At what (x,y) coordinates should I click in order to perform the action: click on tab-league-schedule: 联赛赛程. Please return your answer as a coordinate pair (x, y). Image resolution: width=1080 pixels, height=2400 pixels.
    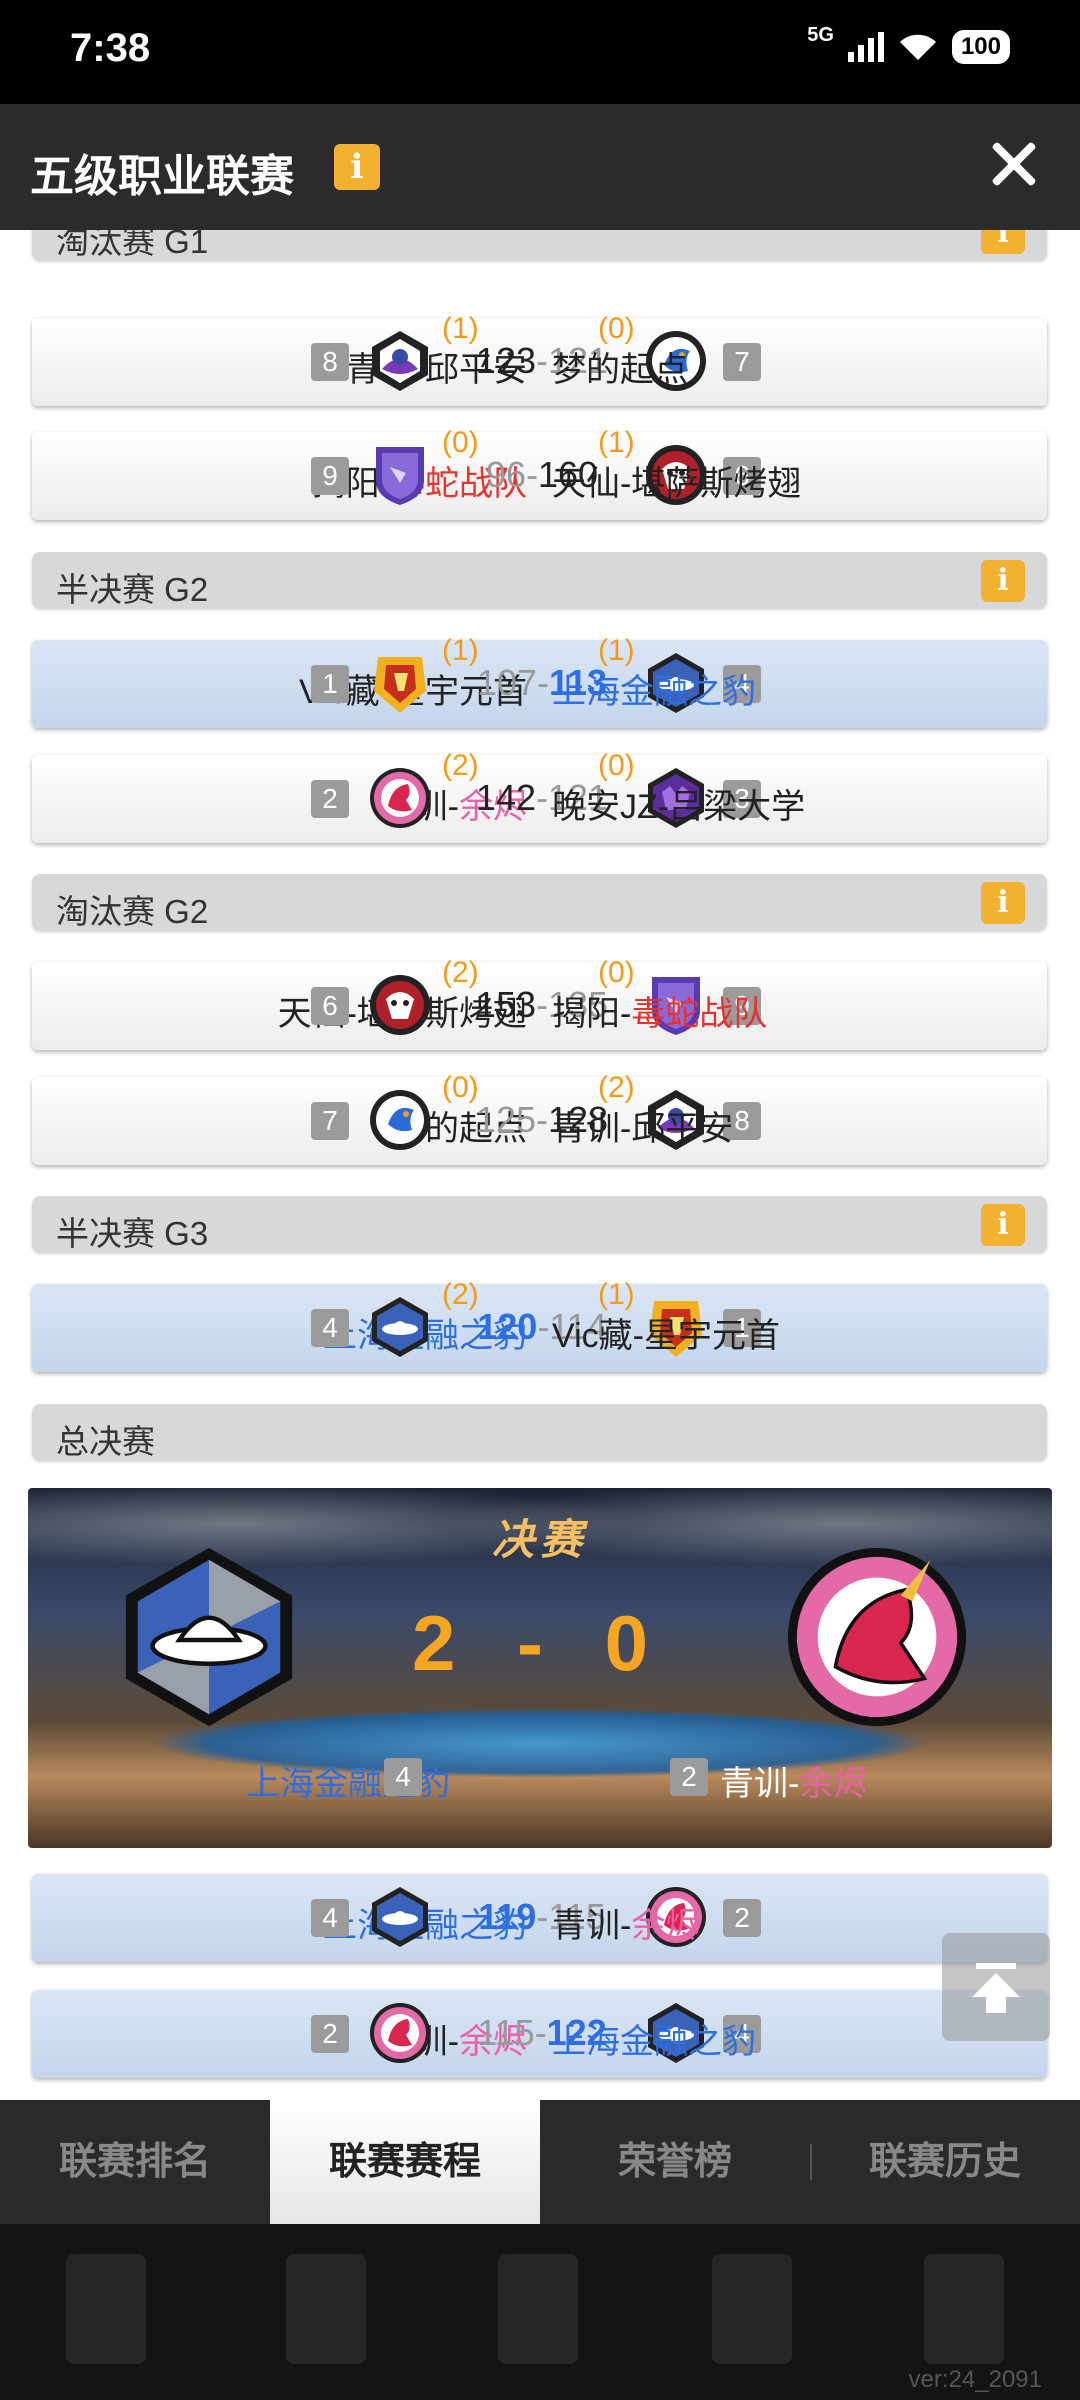
    Looking at the image, I should click on (405, 2162).